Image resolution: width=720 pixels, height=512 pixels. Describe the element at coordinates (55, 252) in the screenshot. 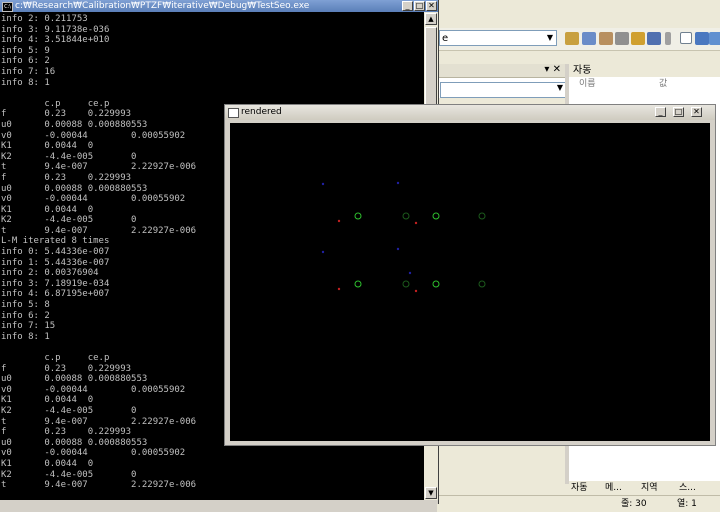

I see `console-line: info 0: 5.44336e-007` at that location.